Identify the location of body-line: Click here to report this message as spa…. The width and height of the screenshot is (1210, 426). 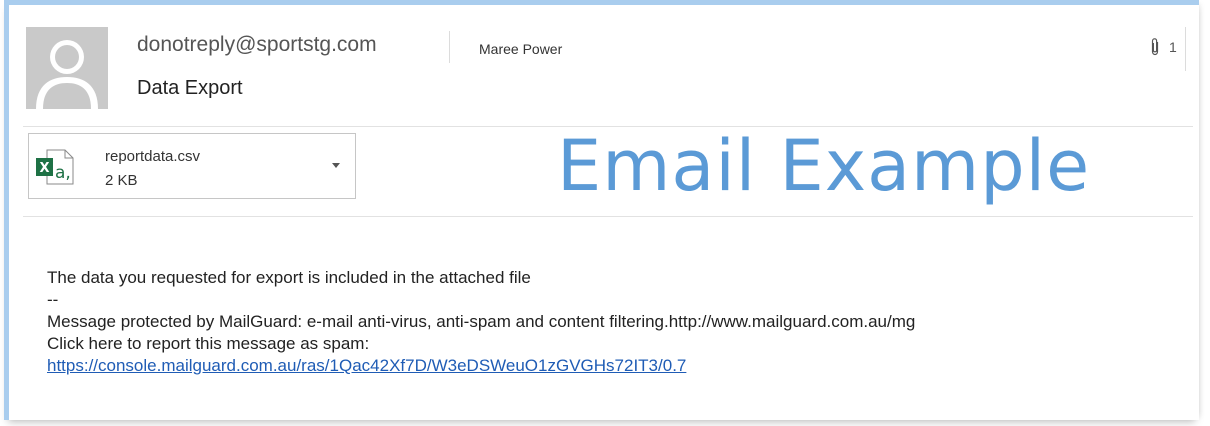
(208, 343).